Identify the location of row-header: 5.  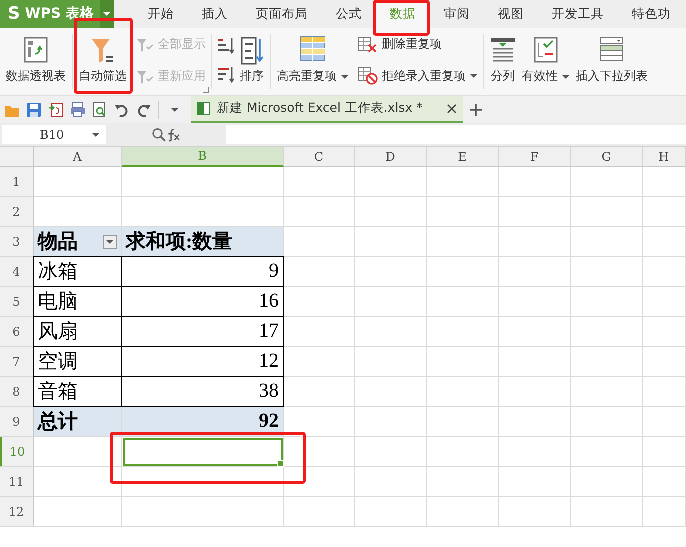
(17, 302).